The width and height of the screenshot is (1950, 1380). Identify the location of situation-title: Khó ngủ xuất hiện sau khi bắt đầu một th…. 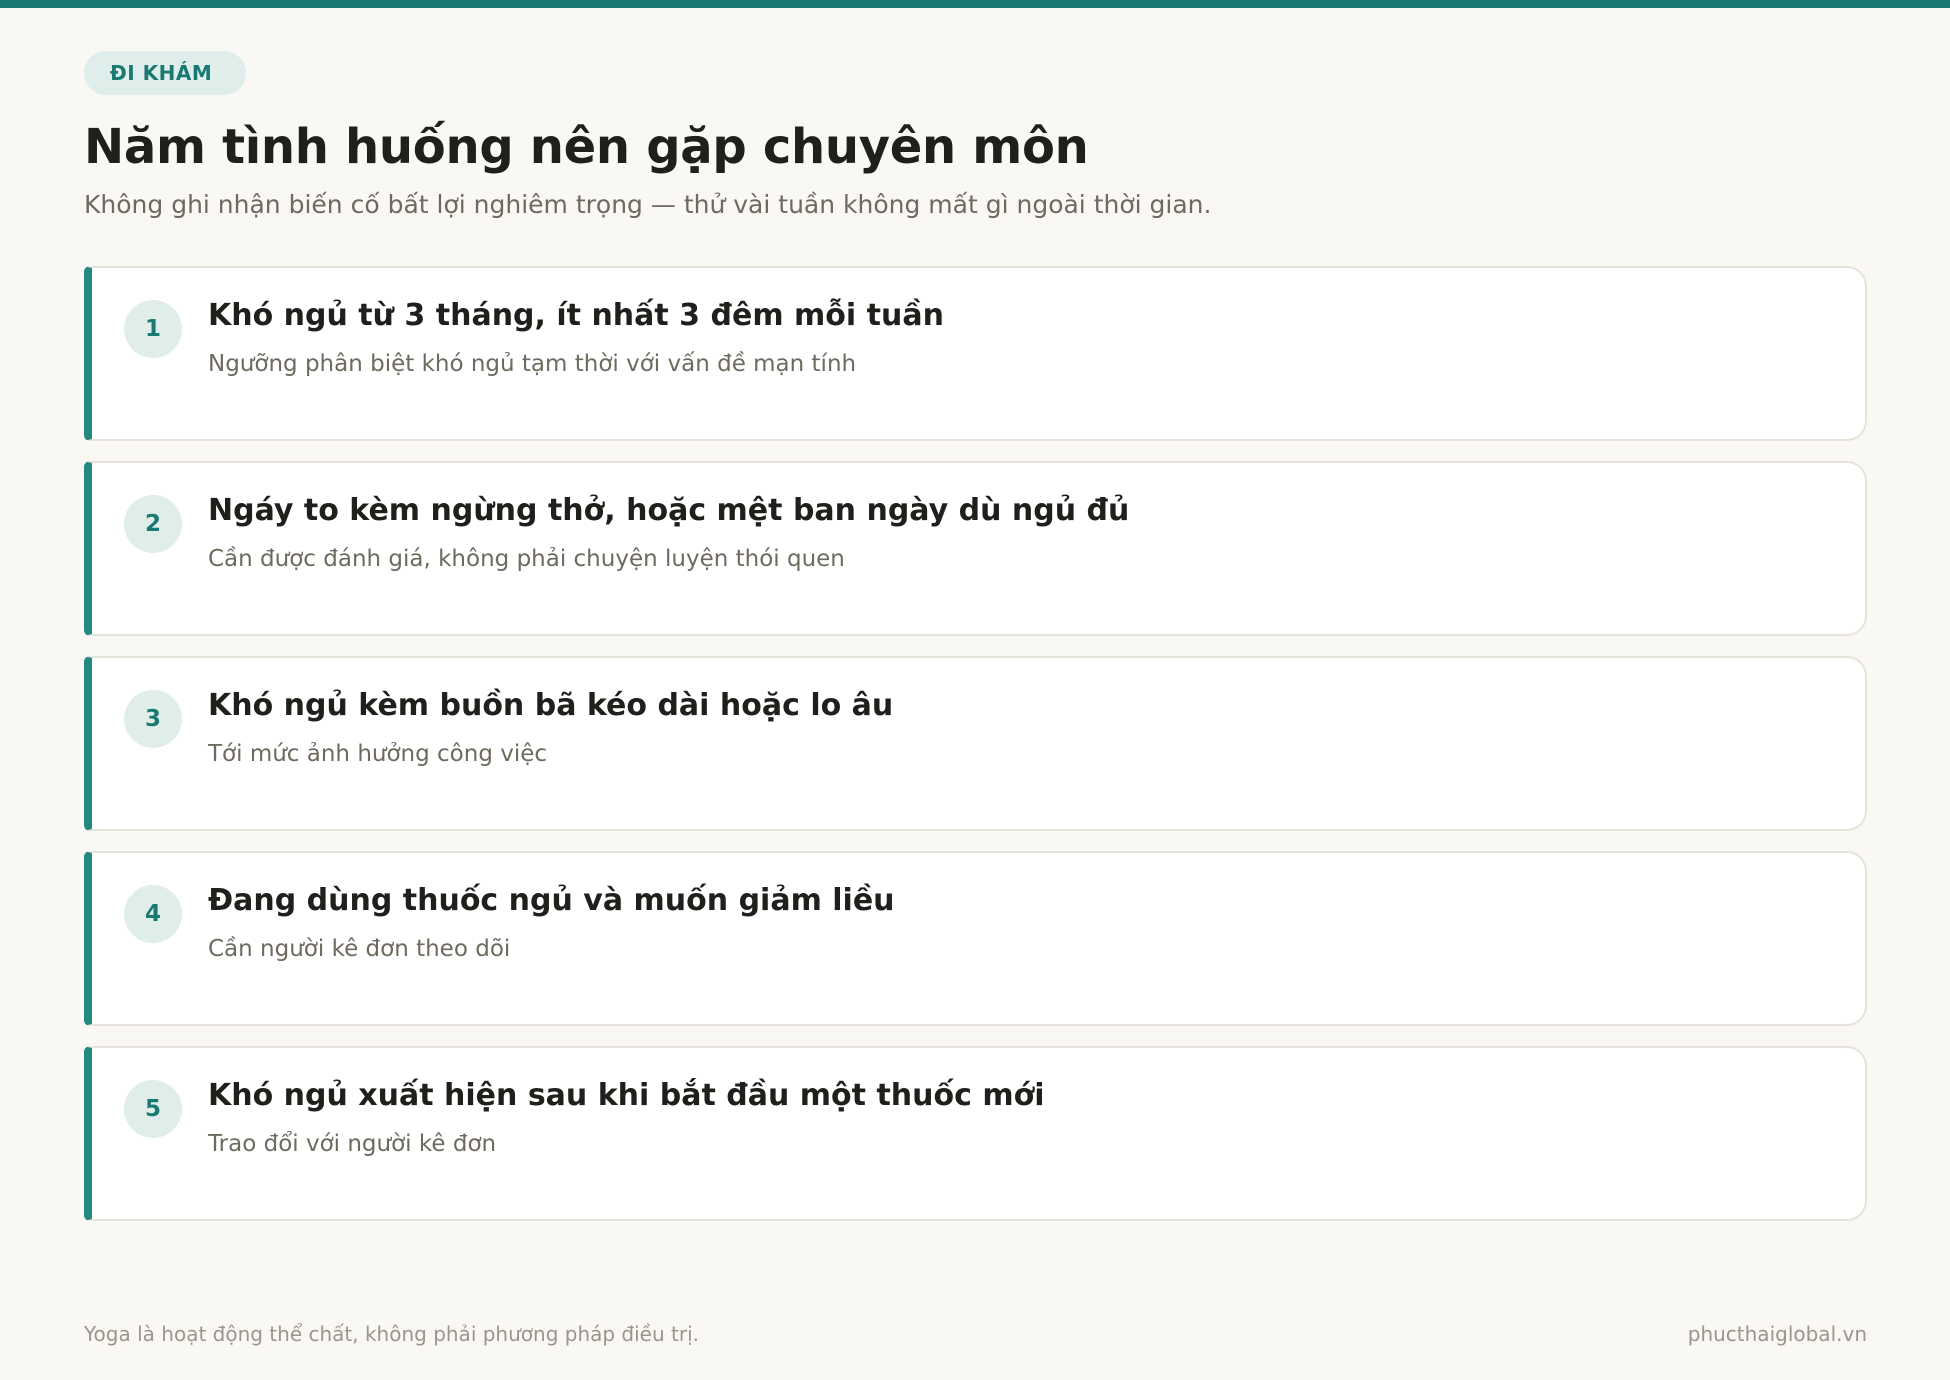
(626, 1095).